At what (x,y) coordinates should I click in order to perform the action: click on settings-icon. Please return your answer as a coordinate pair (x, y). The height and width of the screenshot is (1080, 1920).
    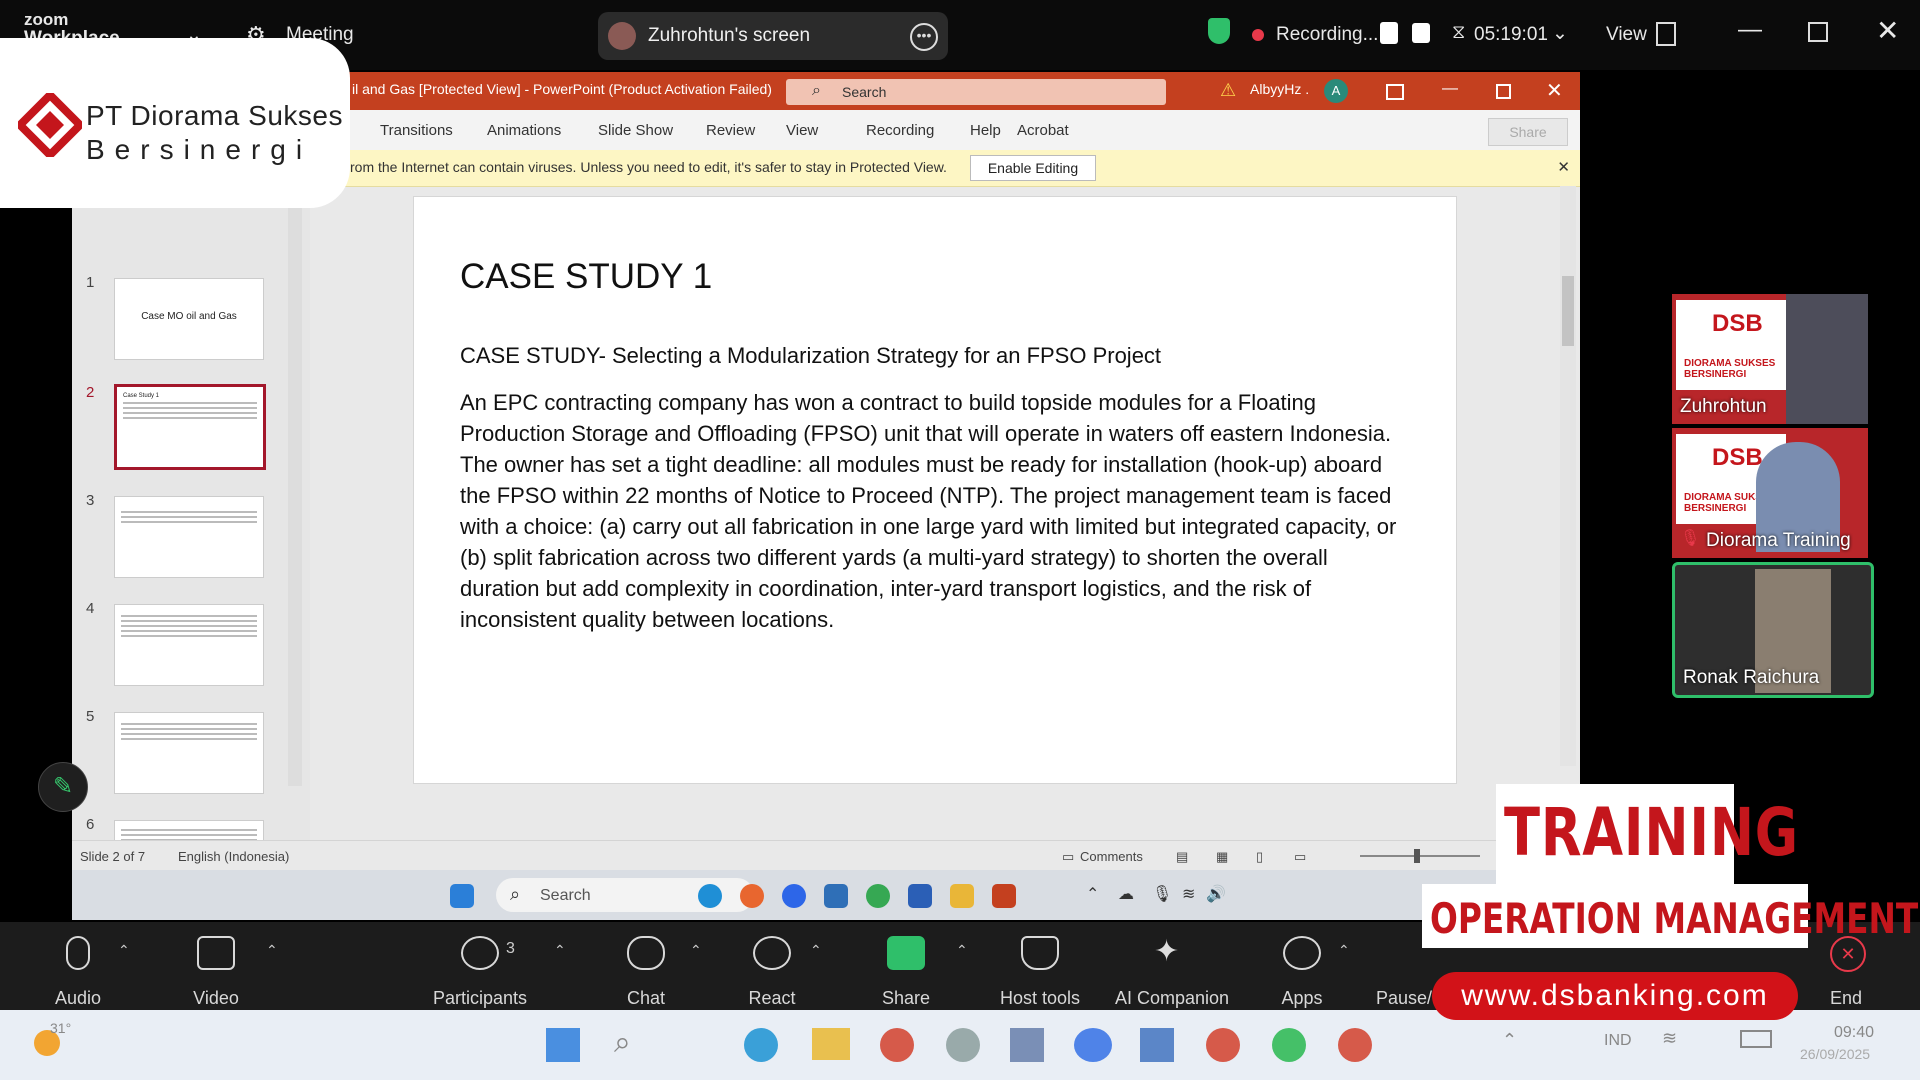
    Looking at the image, I should click on (963, 1045).